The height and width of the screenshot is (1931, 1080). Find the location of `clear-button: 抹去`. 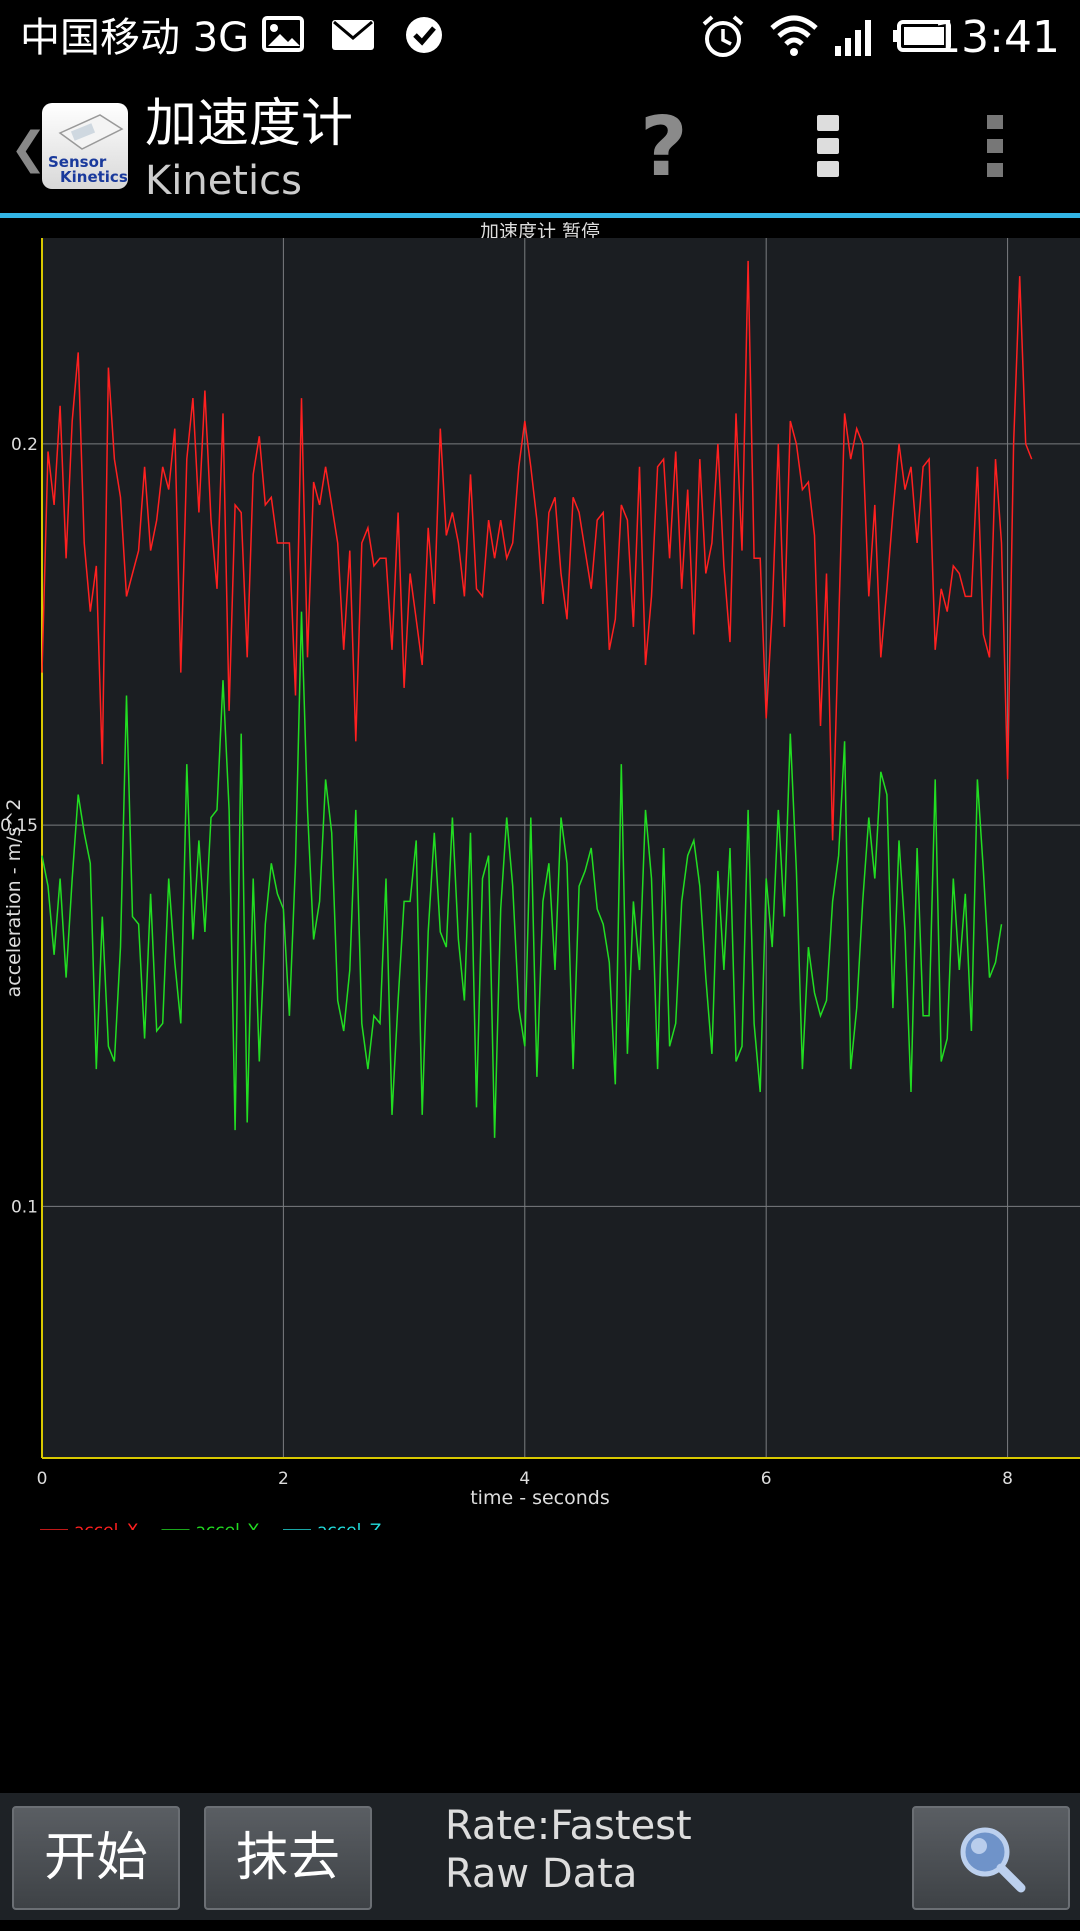

clear-button: 抹去 is located at coordinates (288, 1858).